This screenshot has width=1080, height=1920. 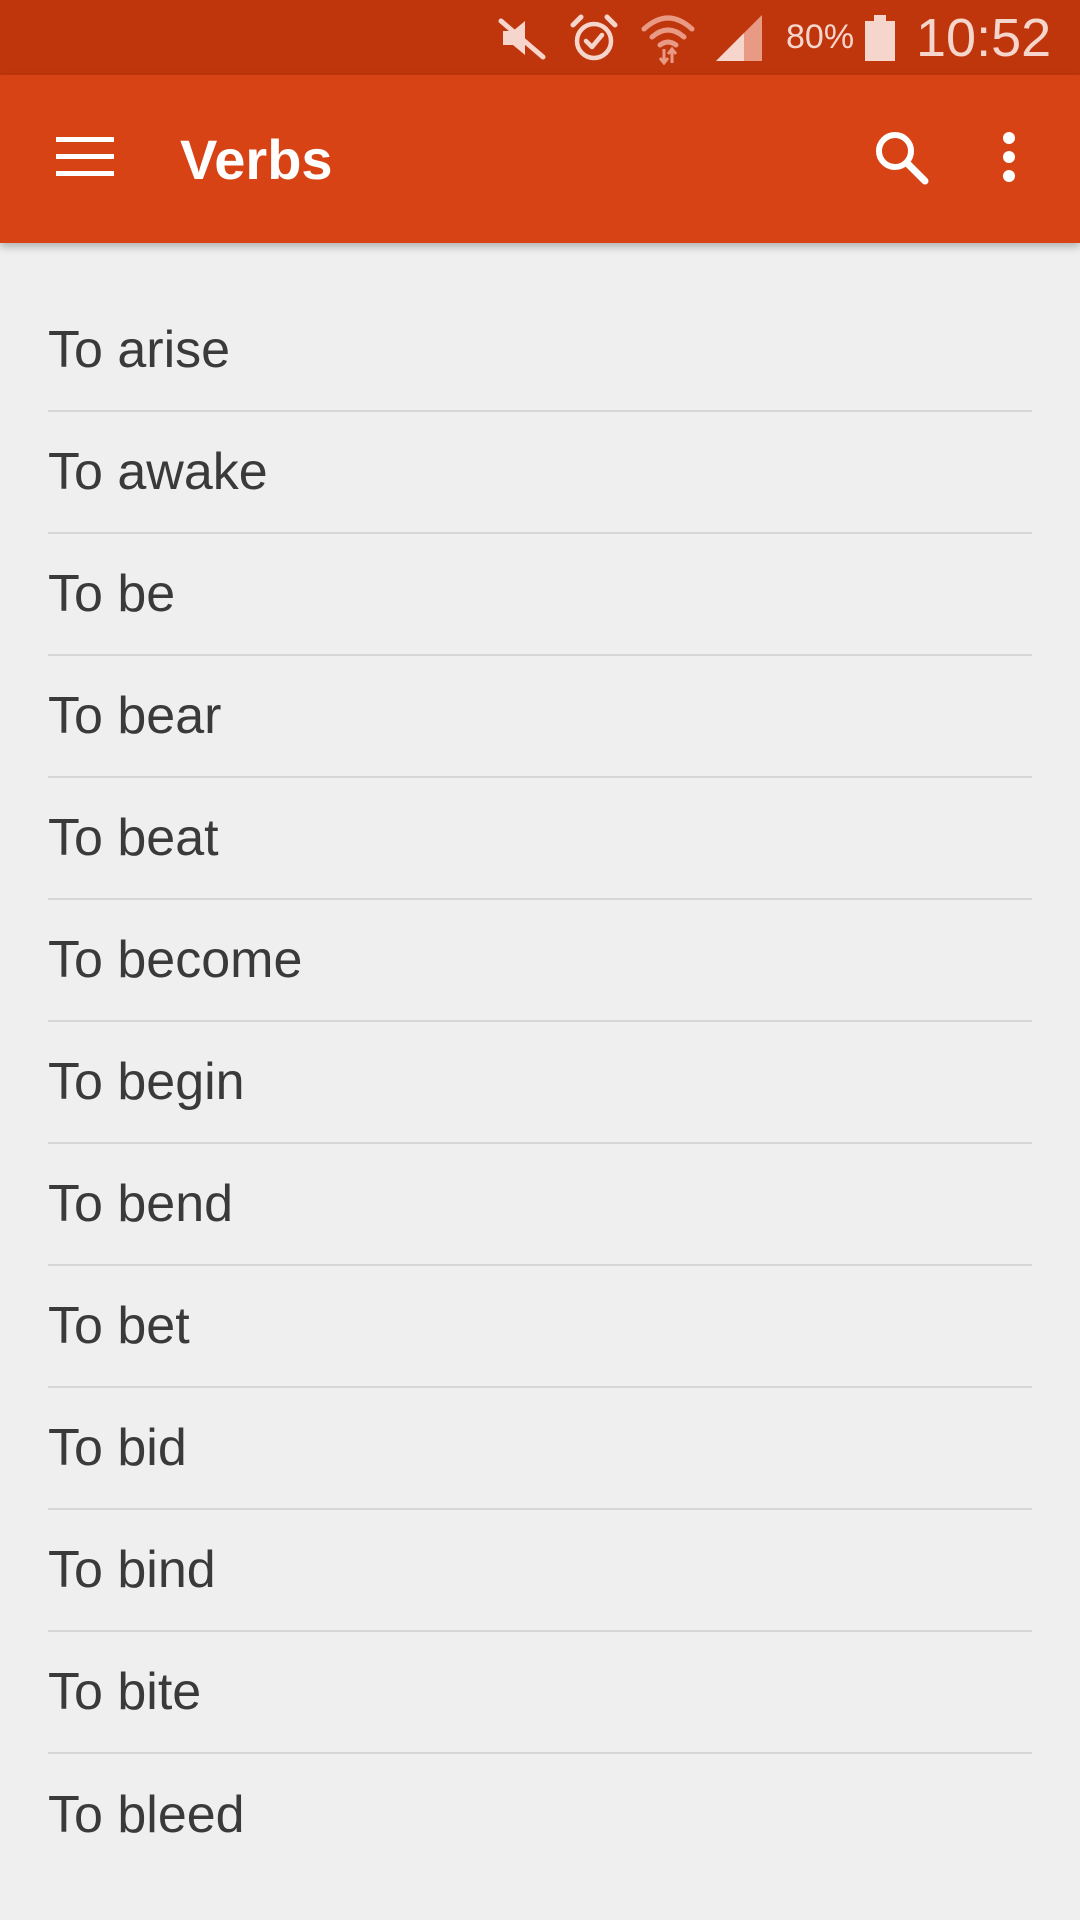 What do you see at coordinates (540, 1815) in the screenshot?
I see `list-item: To bleed` at bounding box center [540, 1815].